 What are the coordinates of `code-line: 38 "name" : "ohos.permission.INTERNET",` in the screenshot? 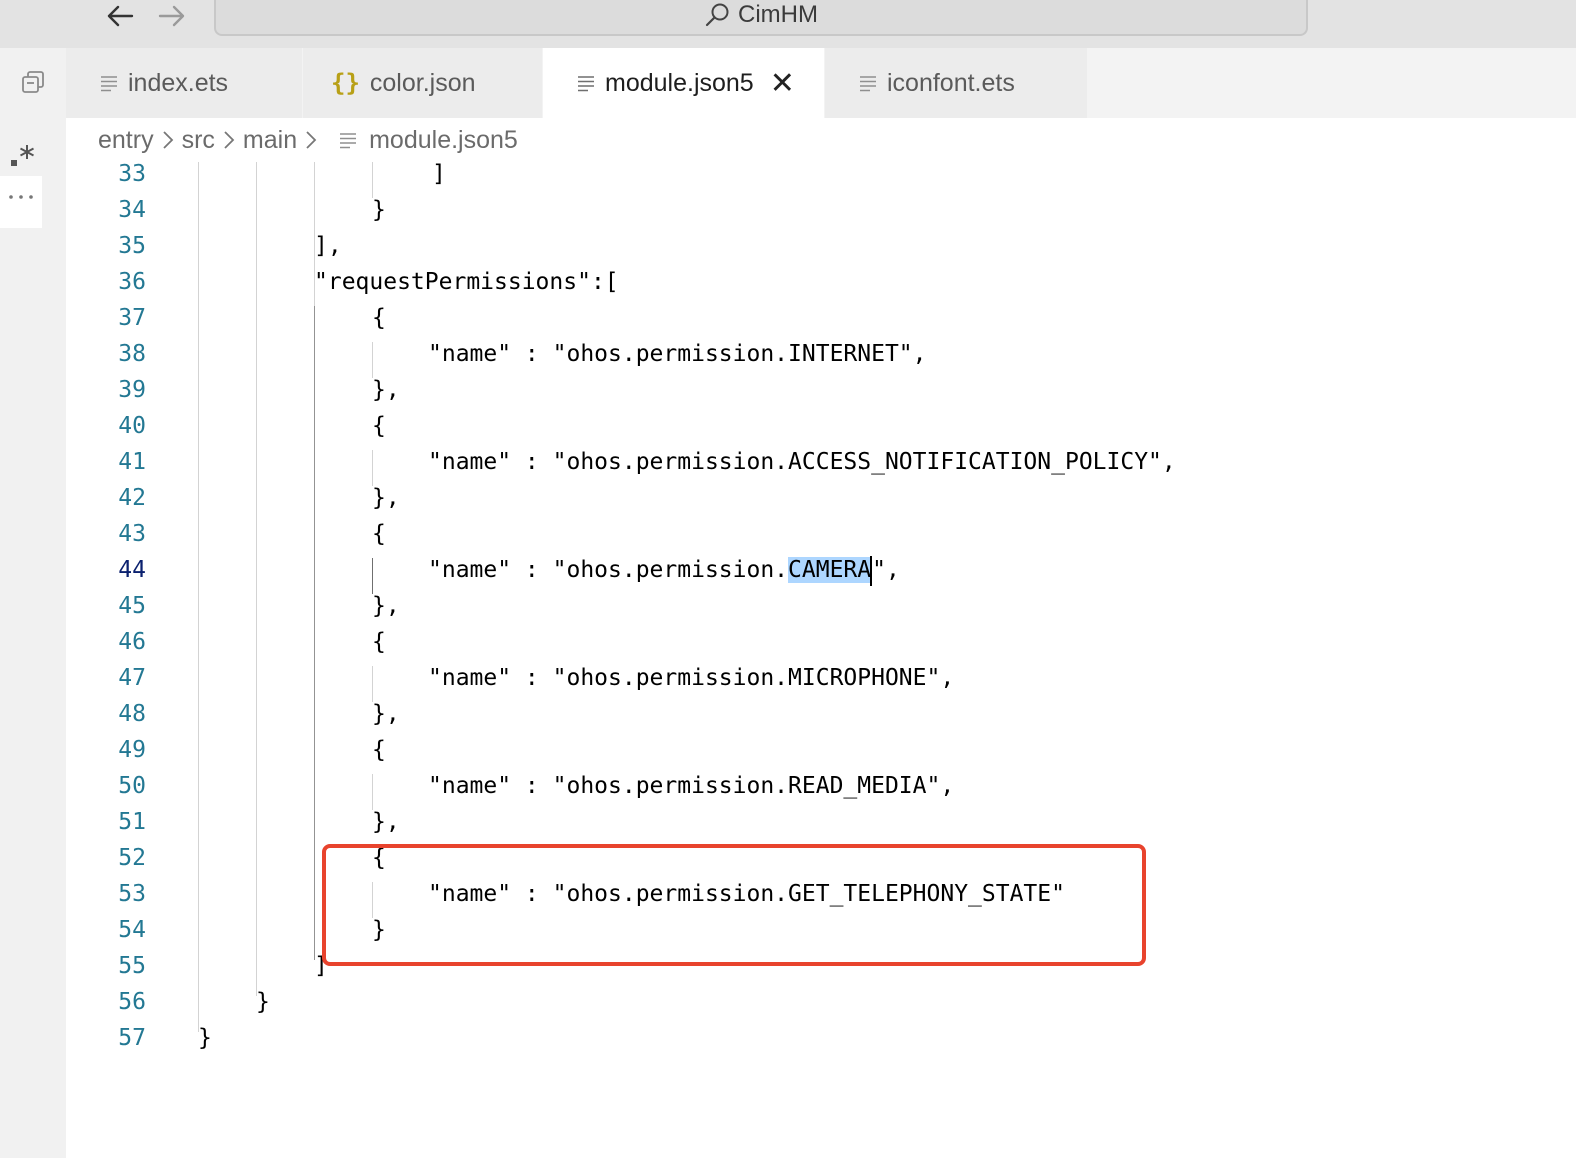 It's located at (821, 354).